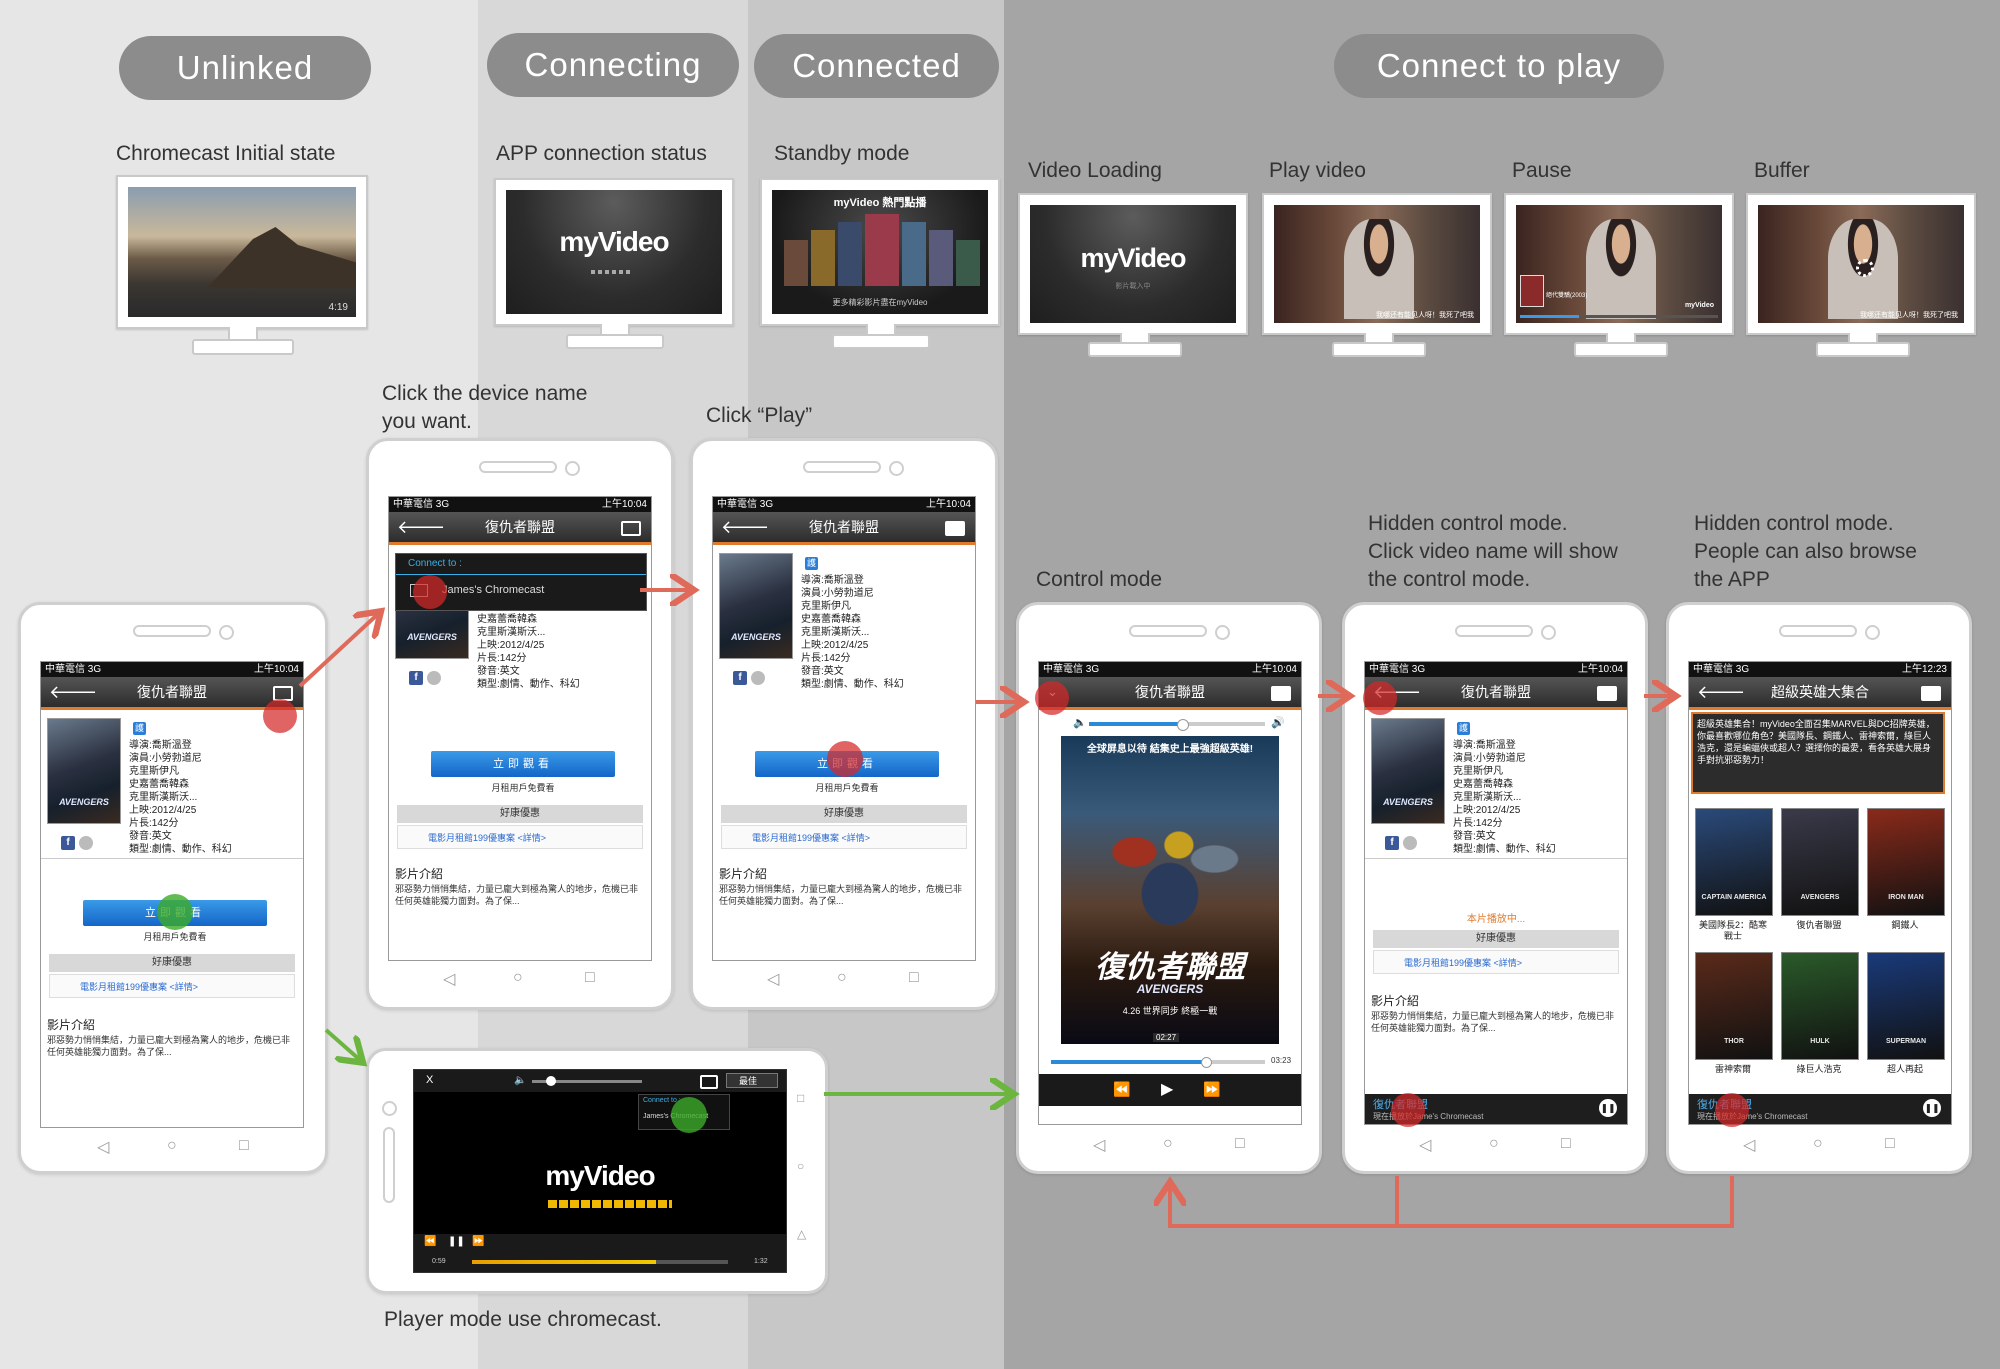 This screenshot has width=2000, height=1369. Describe the element at coordinates (342, 1044) in the screenshot. I see `arrow-unlinked-to-player` at that location.